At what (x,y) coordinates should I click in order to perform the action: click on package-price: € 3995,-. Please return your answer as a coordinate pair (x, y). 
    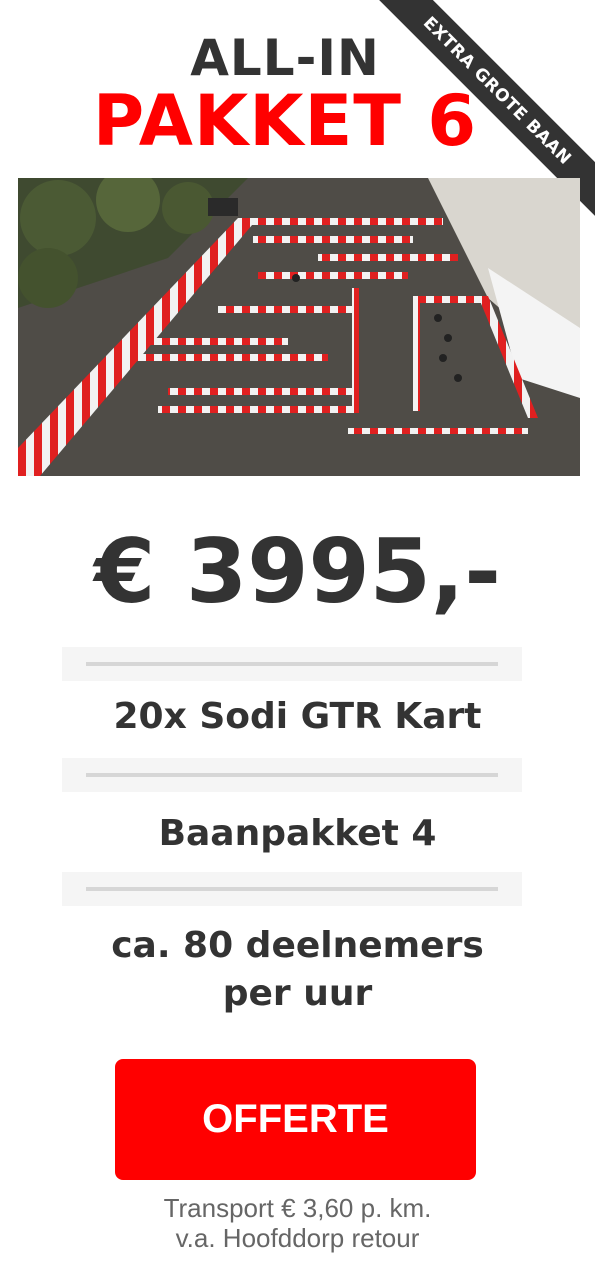
    Looking at the image, I should click on (297, 571).